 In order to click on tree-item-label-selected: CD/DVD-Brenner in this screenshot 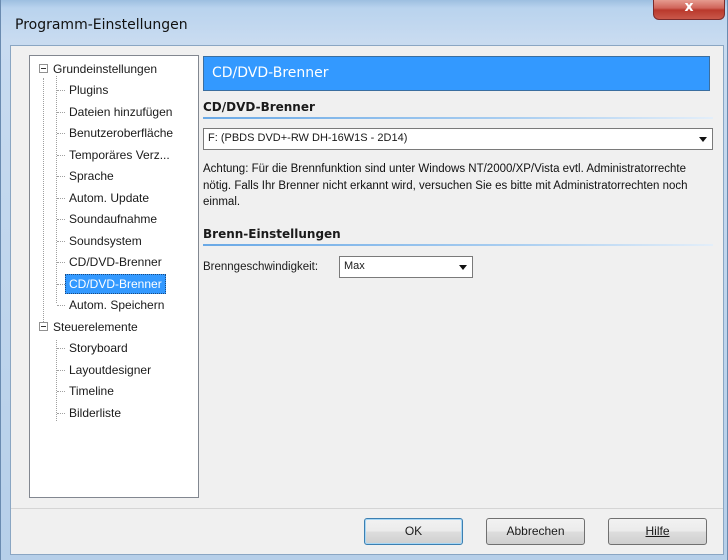, I will do `click(115, 284)`.